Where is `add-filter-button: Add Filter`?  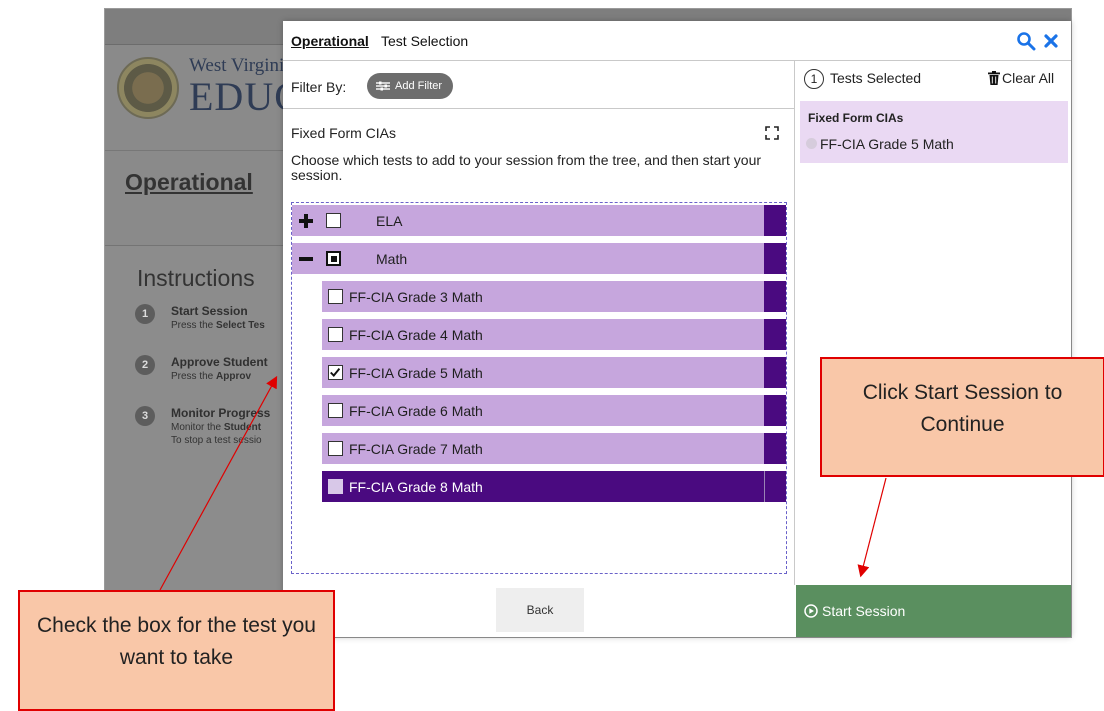 add-filter-button: Add Filter is located at coordinates (410, 86).